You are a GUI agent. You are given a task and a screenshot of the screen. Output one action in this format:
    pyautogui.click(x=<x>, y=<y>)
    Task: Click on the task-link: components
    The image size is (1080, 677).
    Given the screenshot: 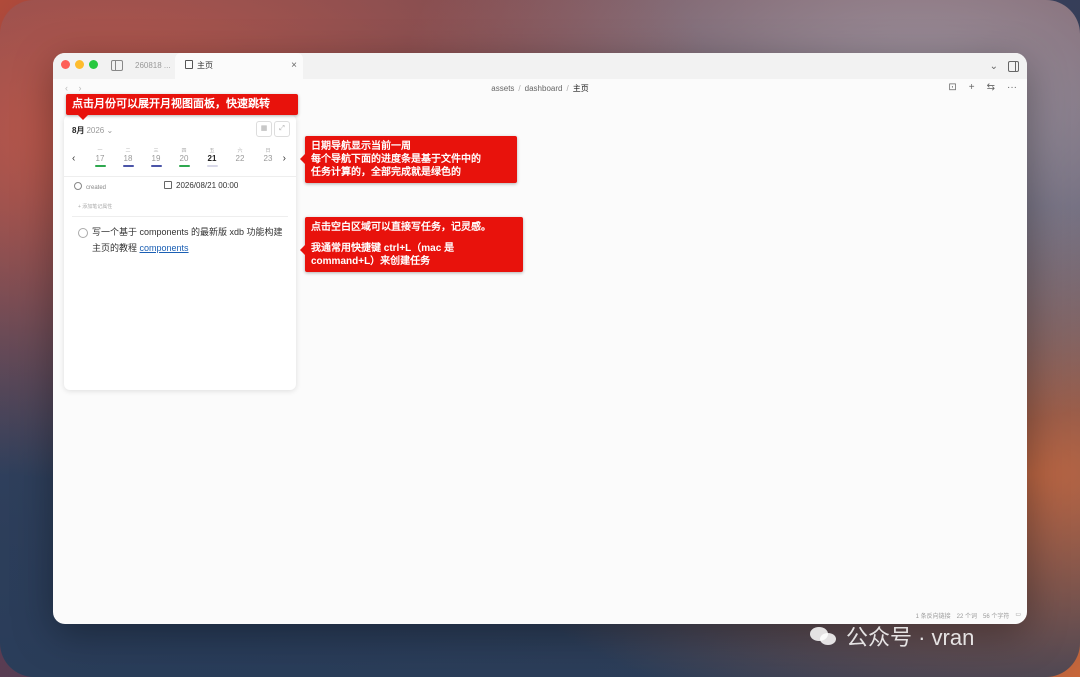 What is the action you would take?
    pyautogui.click(x=164, y=248)
    